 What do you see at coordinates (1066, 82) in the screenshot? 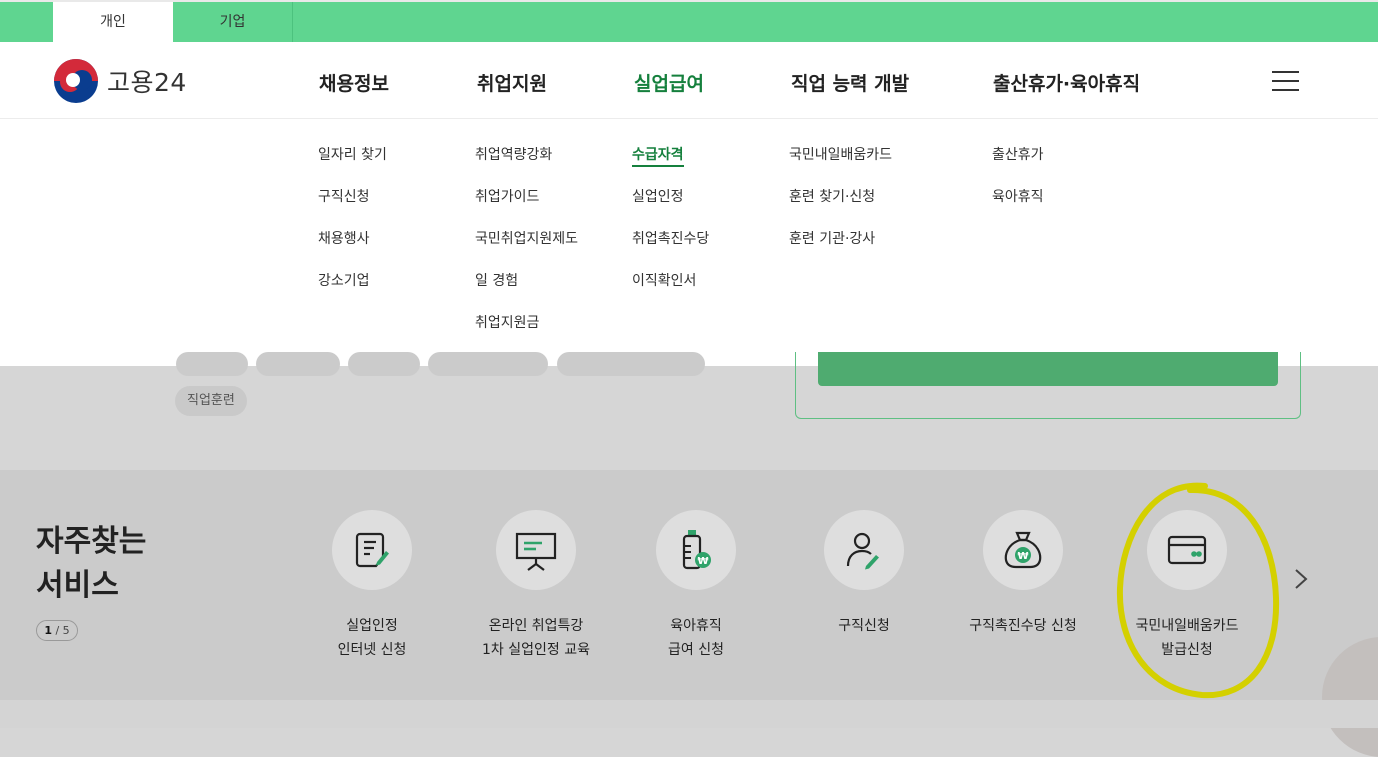
I see `gnb-maternity-parental-leave: 출산휴가·육아휴직` at bounding box center [1066, 82].